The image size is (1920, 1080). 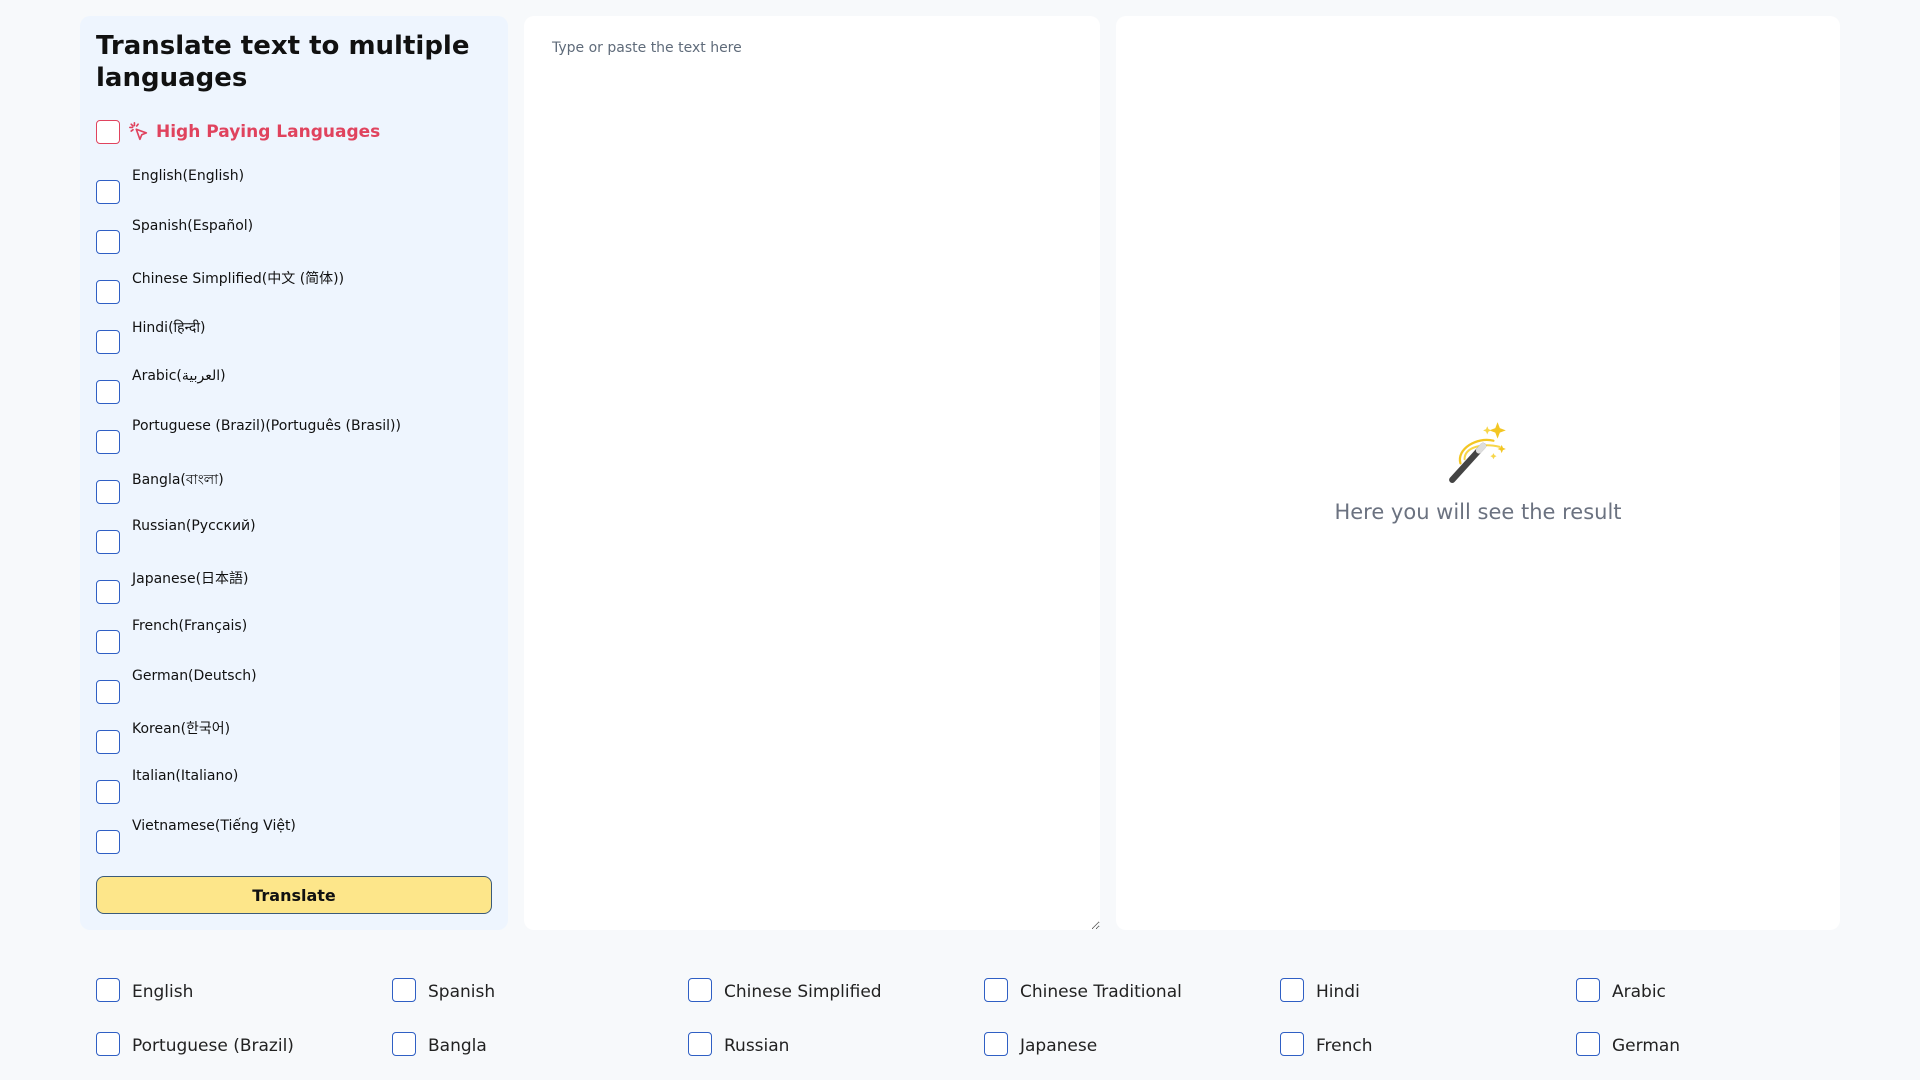 I want to click on language-label: Arabic(العربية), so click(x=179, y=376).